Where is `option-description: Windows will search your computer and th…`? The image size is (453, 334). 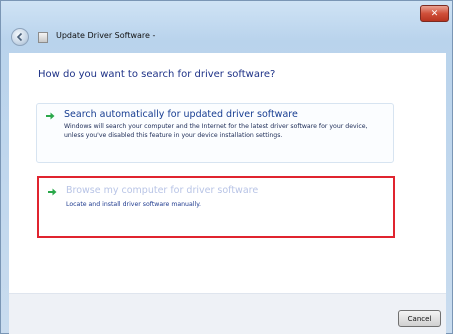
option-description: Windows will search your computer and th… is located at coordinates (216, 131).